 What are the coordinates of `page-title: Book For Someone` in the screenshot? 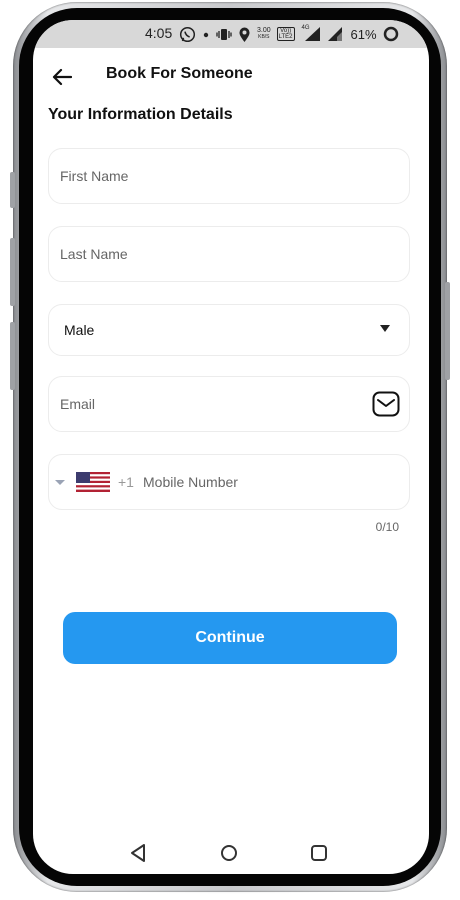 It's located at (179, 73).